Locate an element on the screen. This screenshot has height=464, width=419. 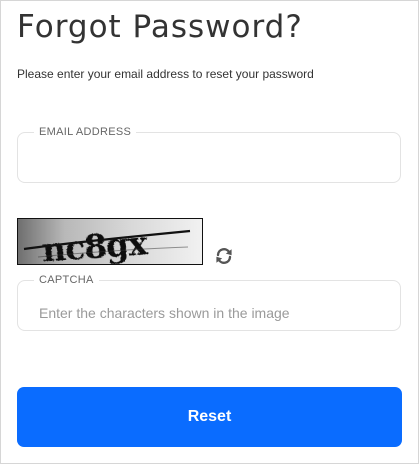
refresh-icon is located at coordinates (224, 256).